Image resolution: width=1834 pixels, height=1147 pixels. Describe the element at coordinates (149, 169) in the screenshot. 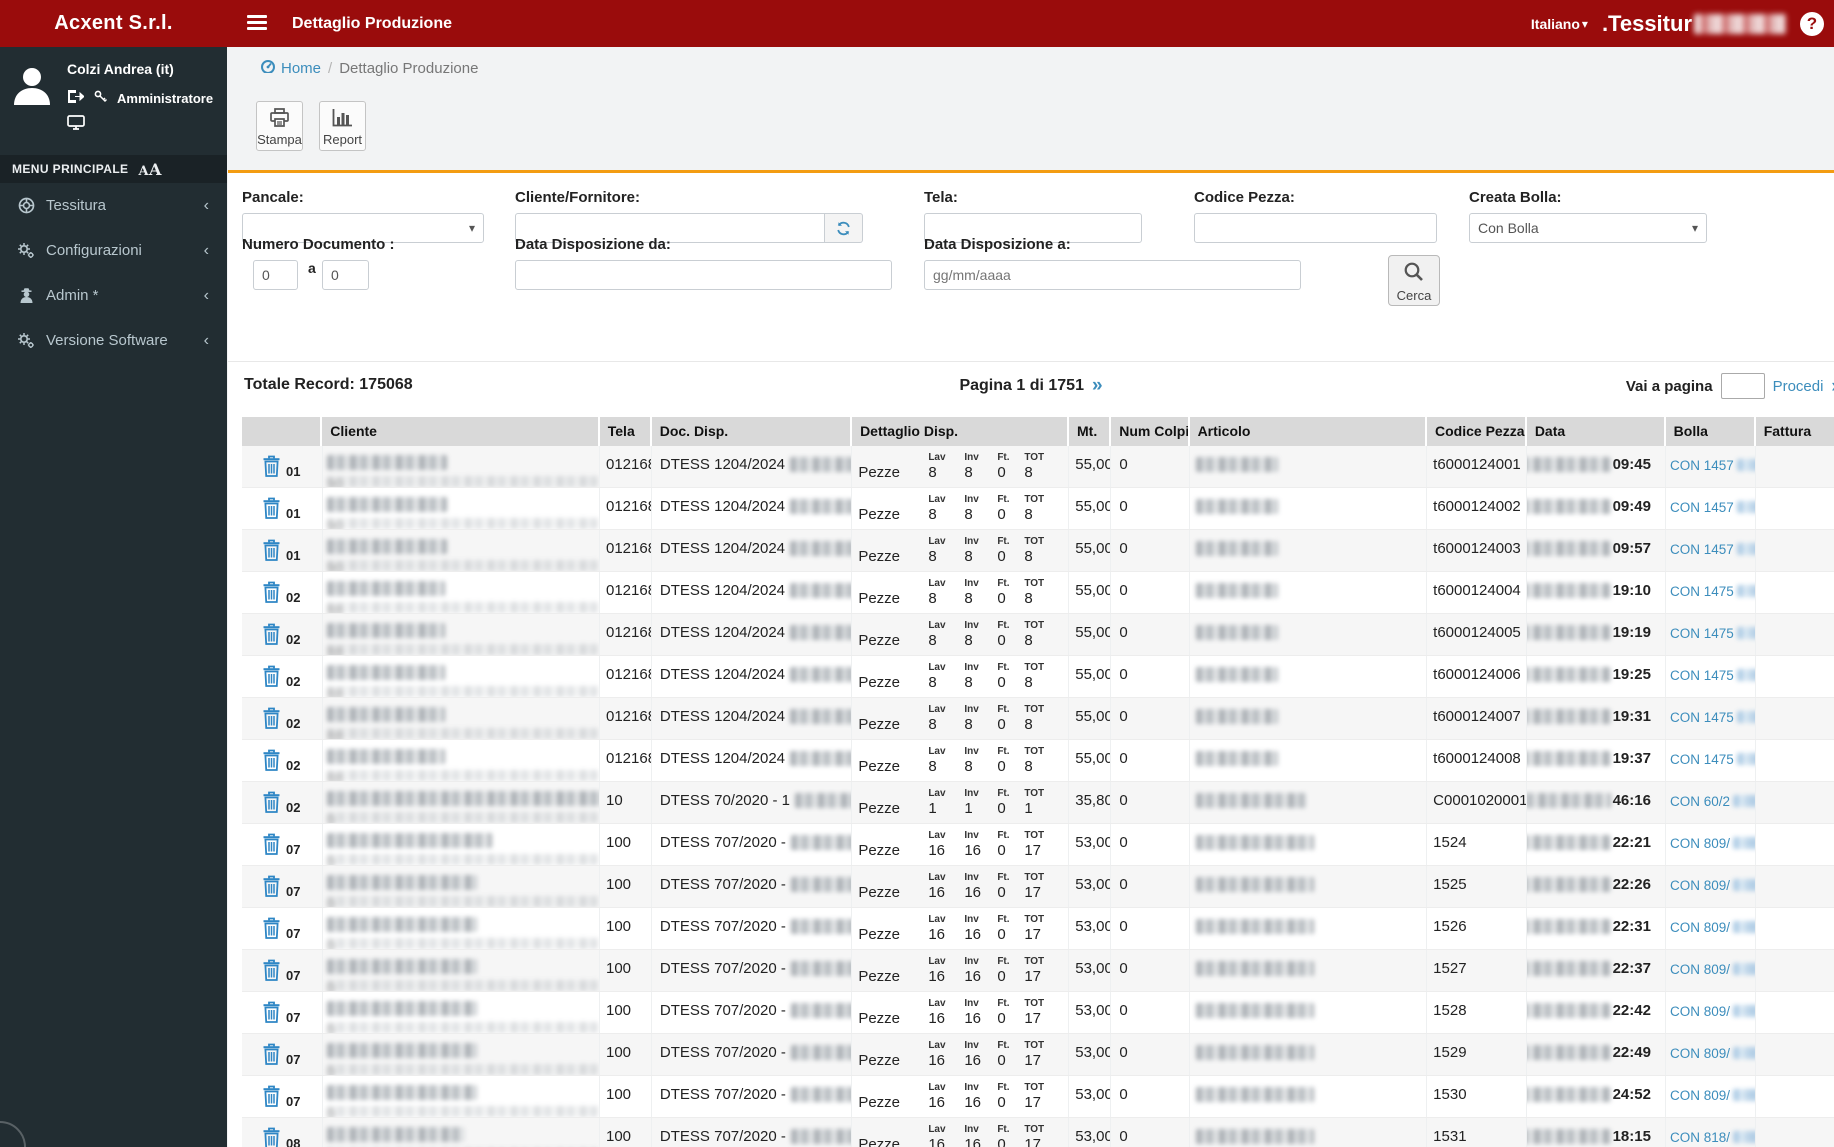

I see `font-size-icon: AA` at that location.